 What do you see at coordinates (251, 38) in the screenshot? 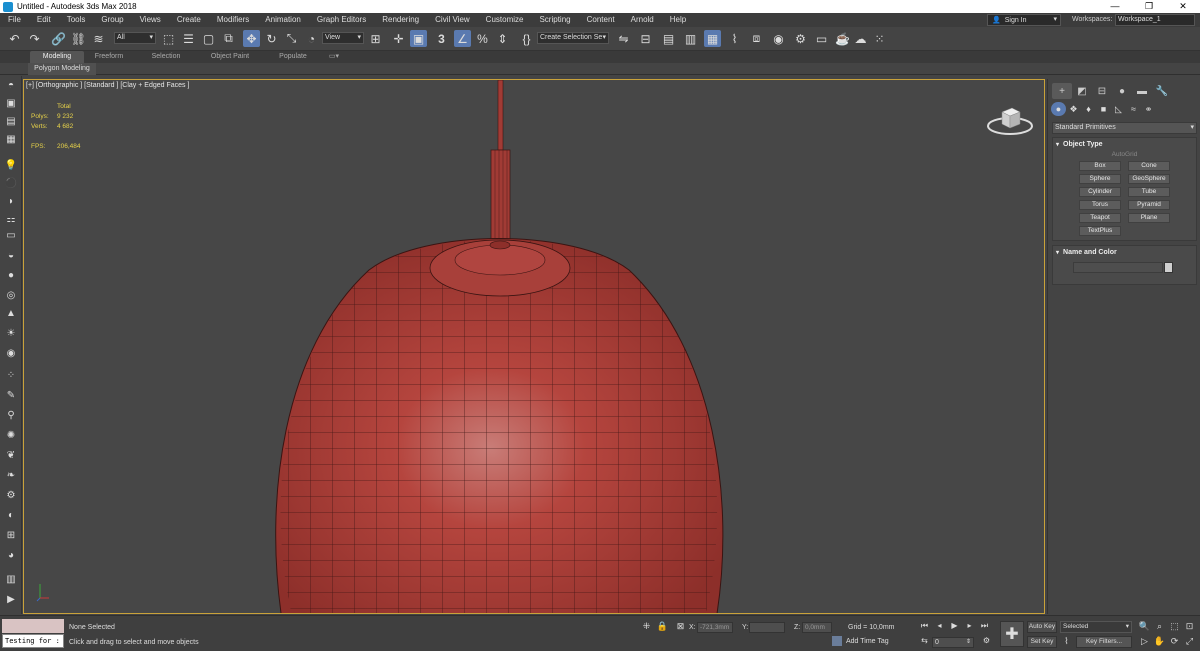
I see `select-and-move-icon: ✥` at bounding box center [251, 38].